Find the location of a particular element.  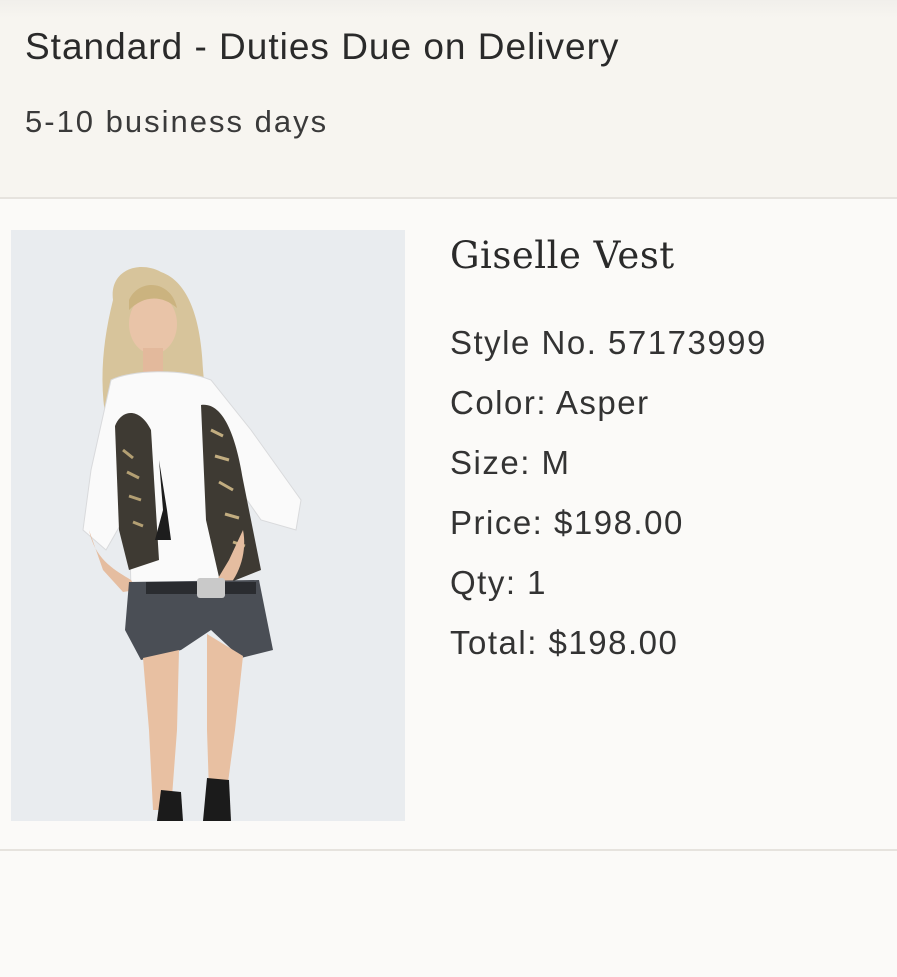

product-name: Giselle Vest is located at coordinates (562, 255).